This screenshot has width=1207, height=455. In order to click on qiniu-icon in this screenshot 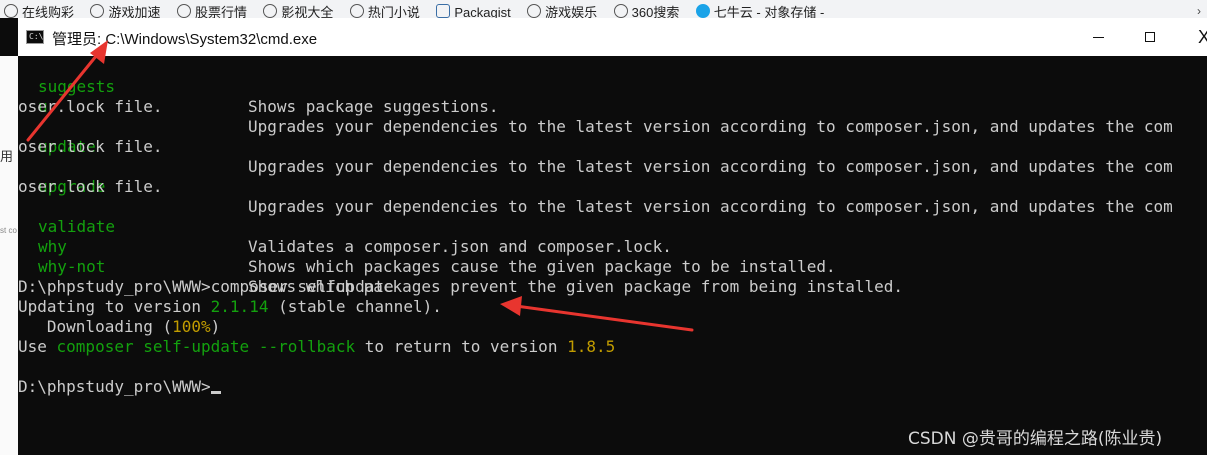, I will do `click(702, 11)`.